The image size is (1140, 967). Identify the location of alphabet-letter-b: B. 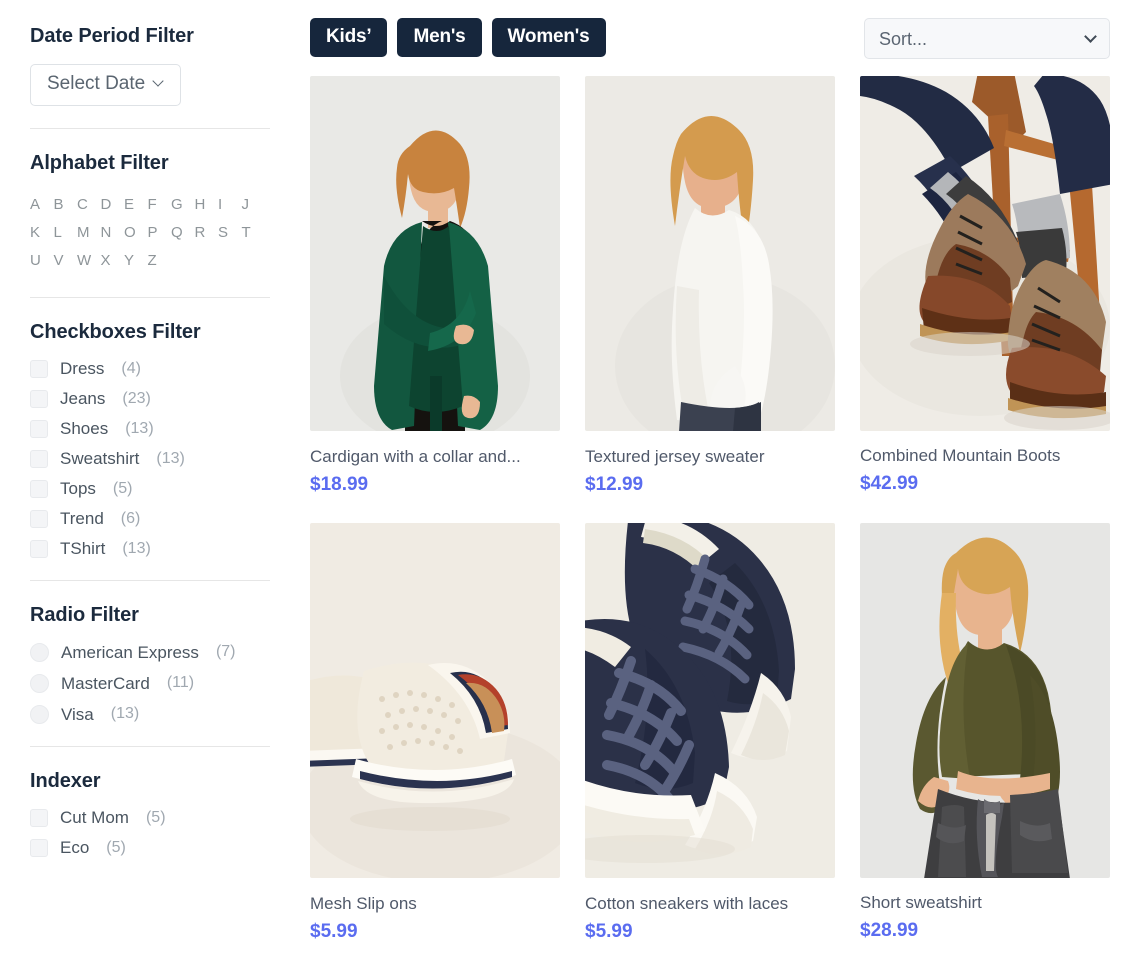
(66, 205).